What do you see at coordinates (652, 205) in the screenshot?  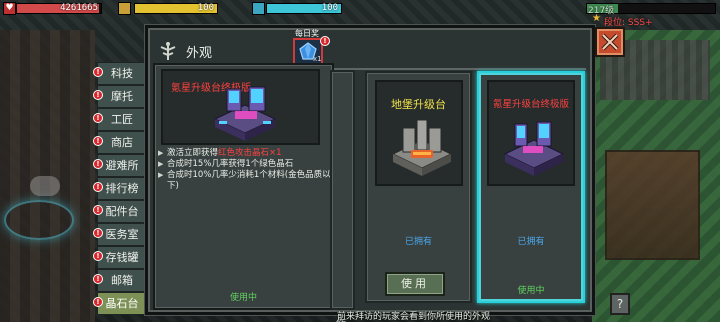 I see `background-house` at bounding box center [652, 205].